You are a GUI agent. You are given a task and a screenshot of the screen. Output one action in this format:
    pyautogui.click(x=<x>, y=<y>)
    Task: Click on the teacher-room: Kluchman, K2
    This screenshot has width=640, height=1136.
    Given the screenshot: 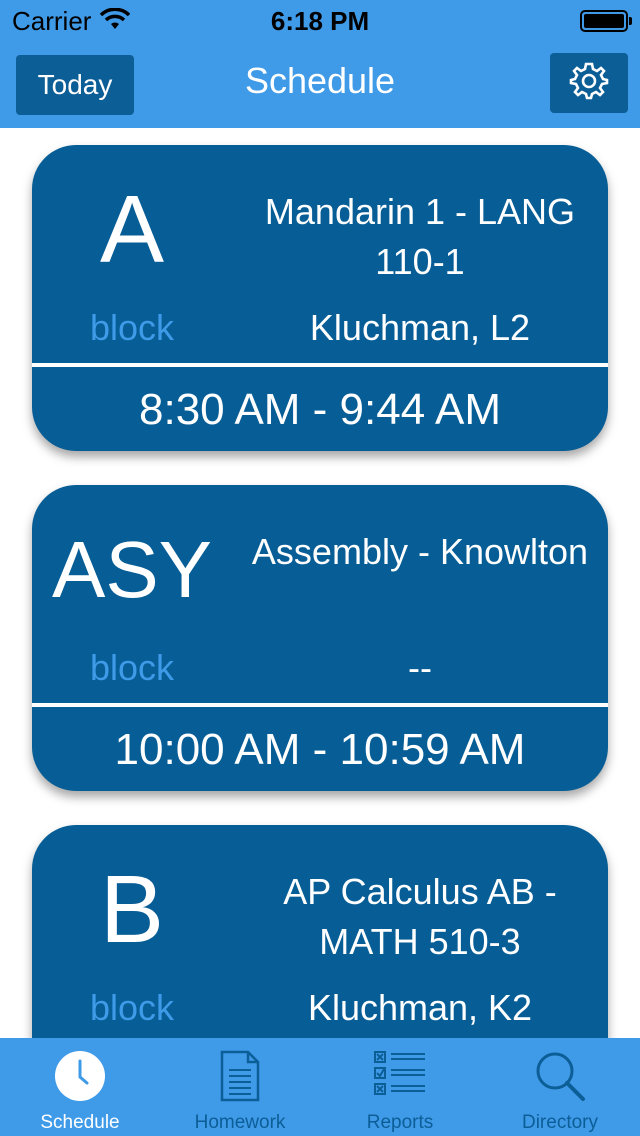 What is the action you would take?
    pyautogui.click(x=420, y=1007)
    